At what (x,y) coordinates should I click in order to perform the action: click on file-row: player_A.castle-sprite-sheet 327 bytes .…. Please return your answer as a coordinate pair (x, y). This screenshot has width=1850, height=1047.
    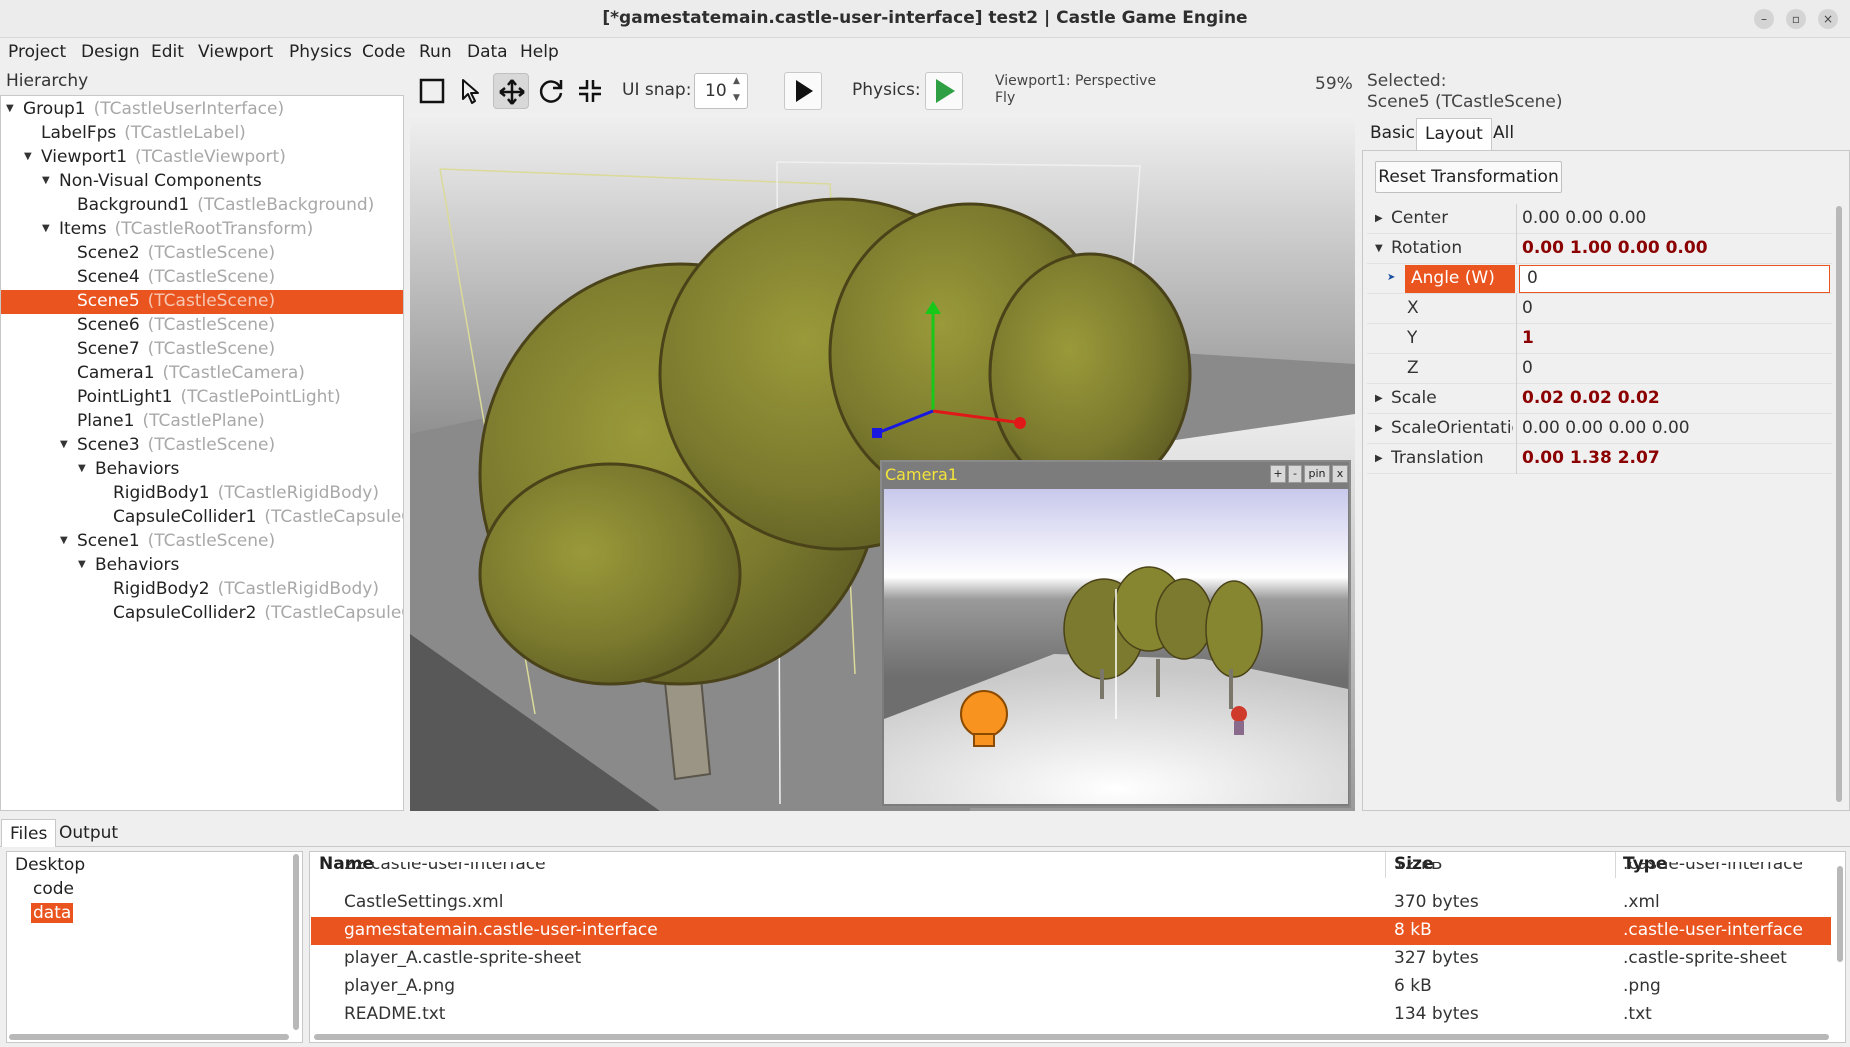
    Looking at the image, I should click on (1071, 959).